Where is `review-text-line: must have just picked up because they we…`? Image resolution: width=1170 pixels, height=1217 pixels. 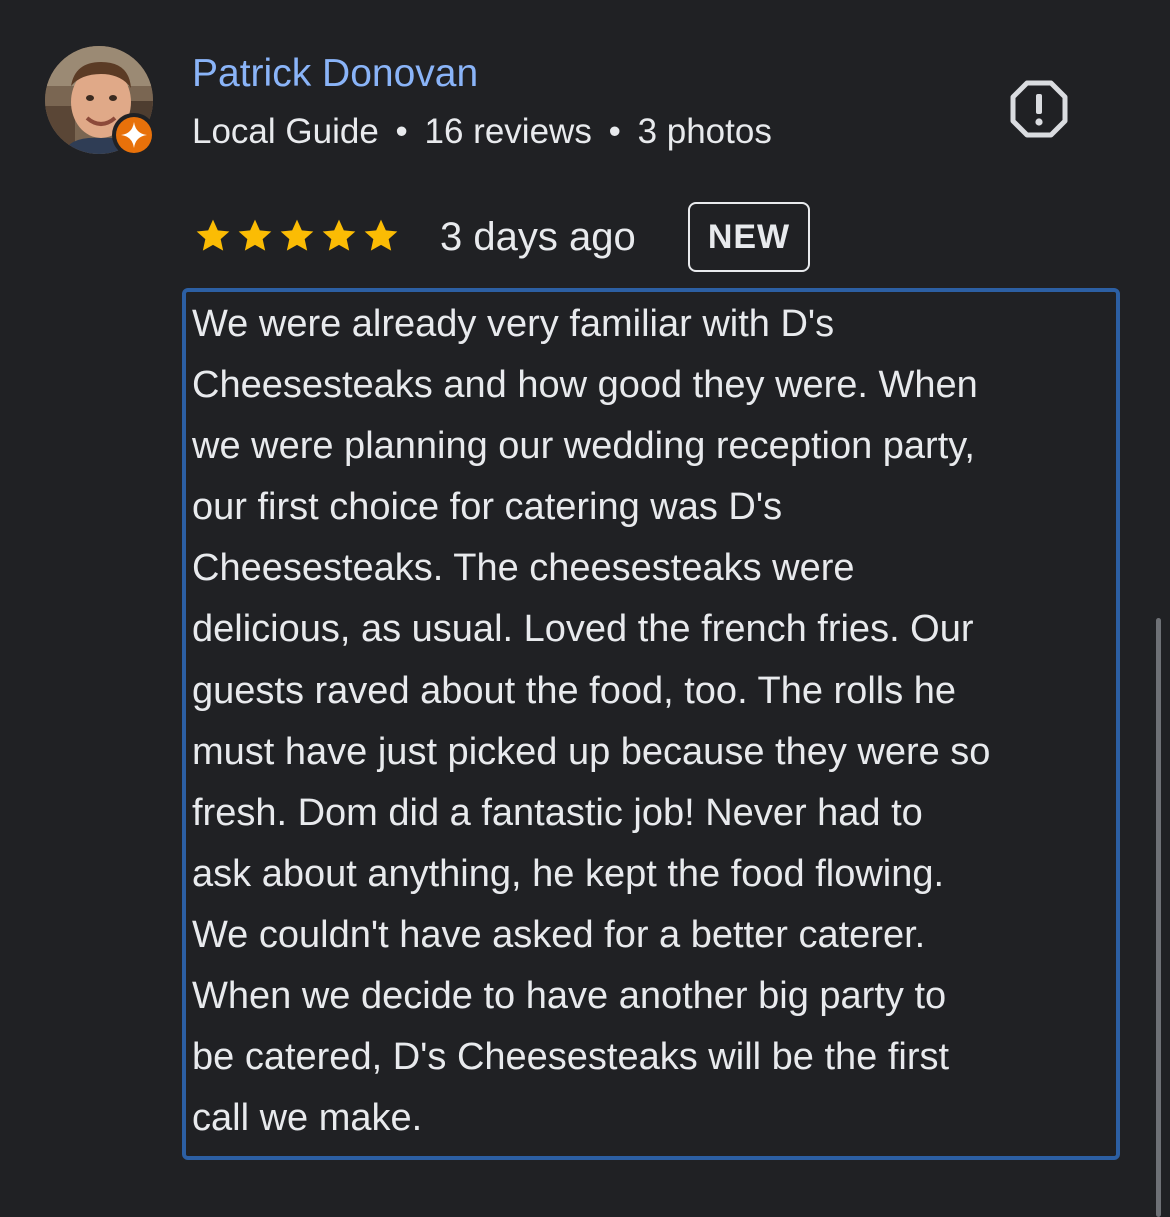
review-text-line: must have just picked up because they we… is located at coordinates (591, 751).